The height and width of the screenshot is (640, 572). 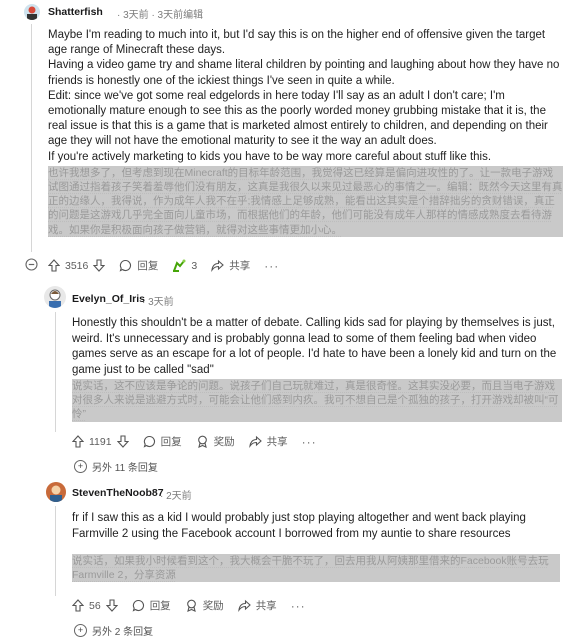 What do you see at coordinates (194, 441) in the screenshot?
I see `comment-actions: 1191 回复 奖励 共享 ···` at bounding box center [194, 441].